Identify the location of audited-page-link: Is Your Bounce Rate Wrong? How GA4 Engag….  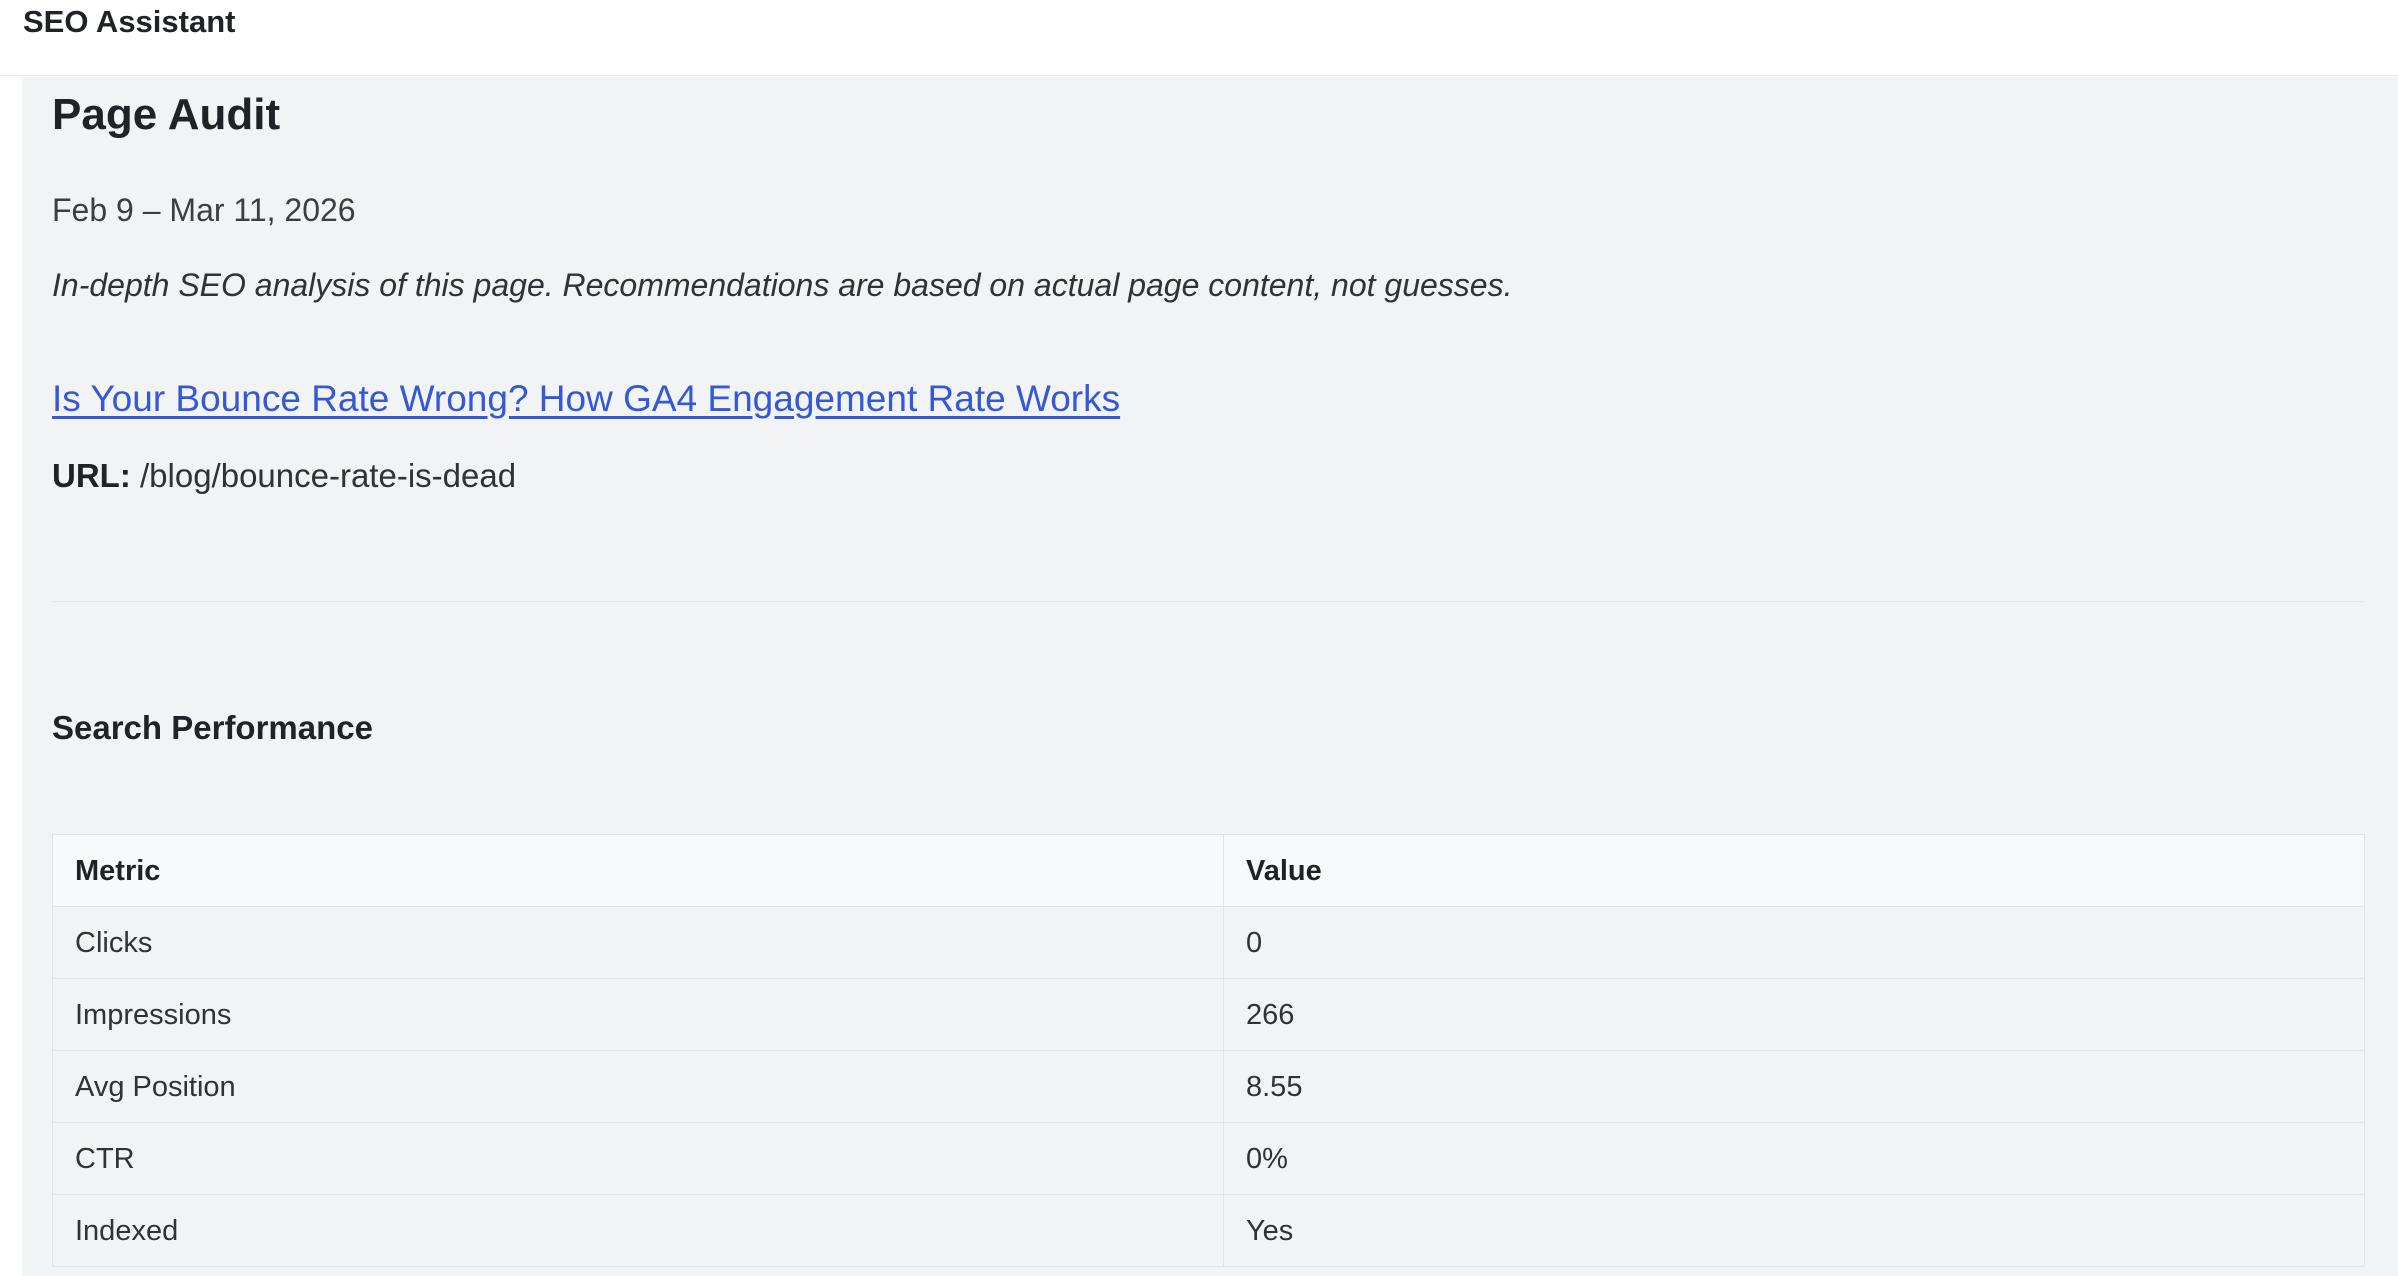
(586, 399).